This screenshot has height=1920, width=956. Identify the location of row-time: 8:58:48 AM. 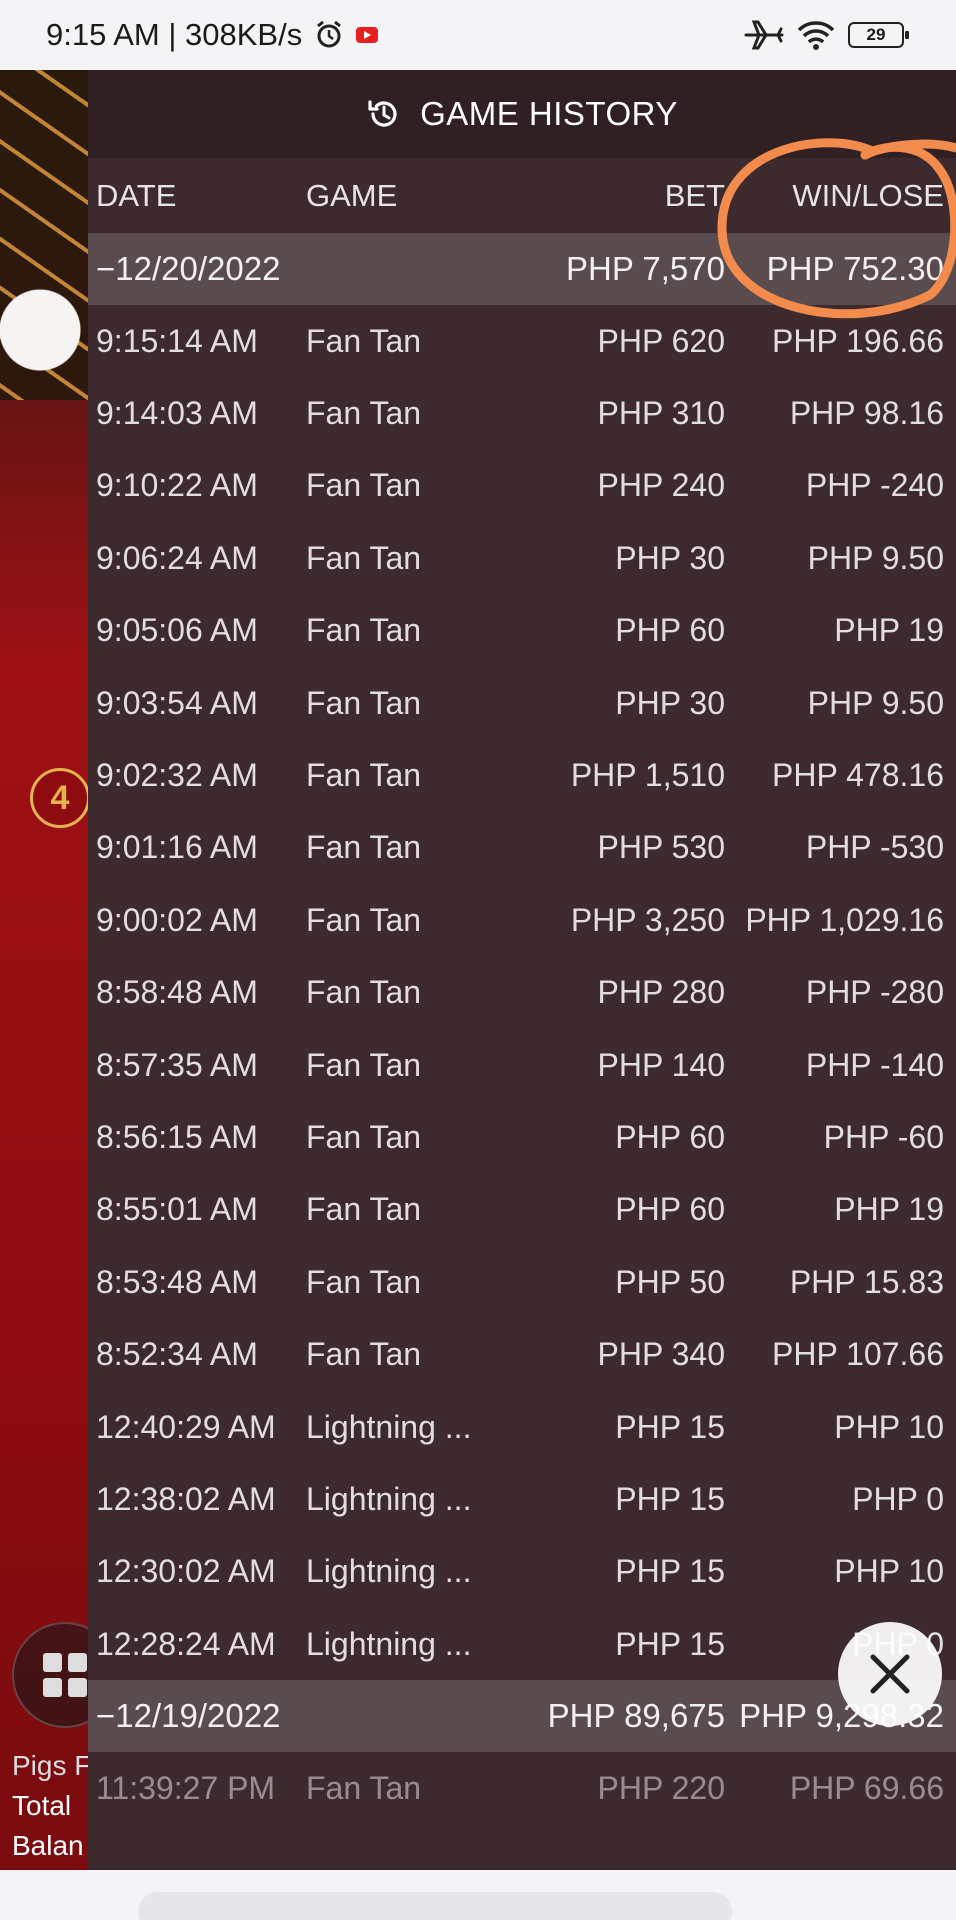
(177, 992).